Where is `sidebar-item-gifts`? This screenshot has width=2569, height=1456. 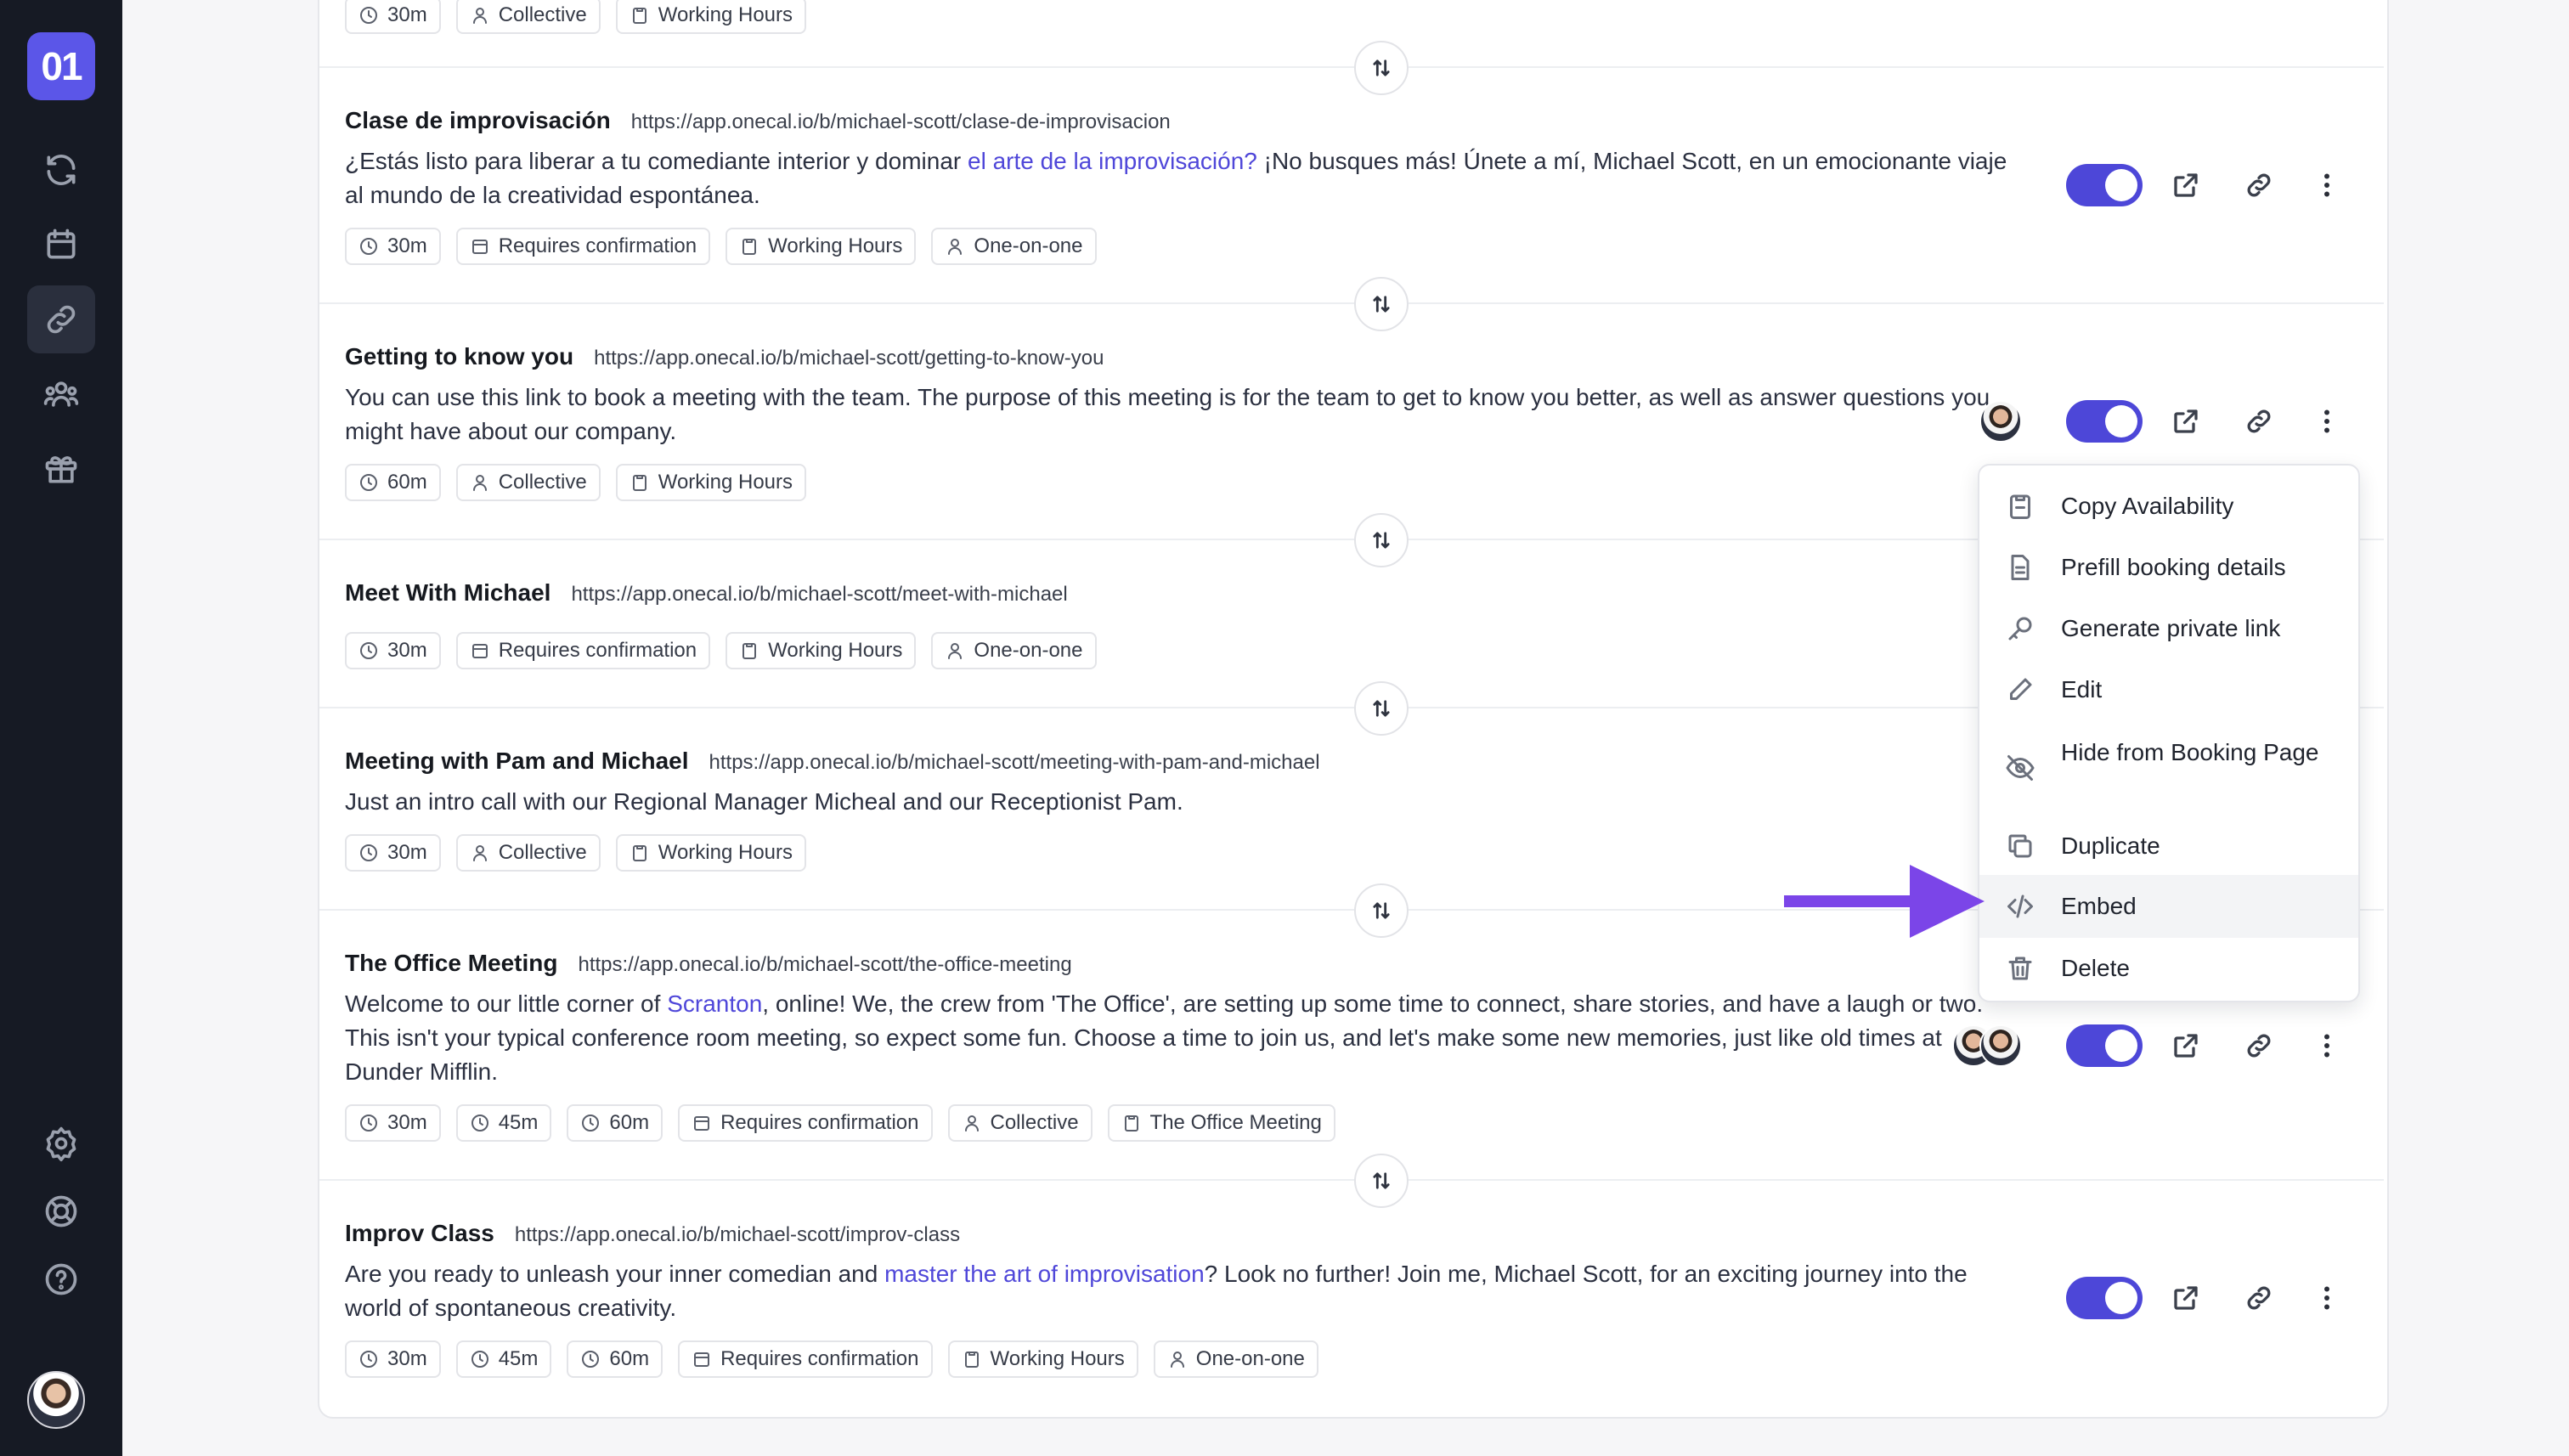 sidebar-item-gifts is located at coordinates (61, 469).